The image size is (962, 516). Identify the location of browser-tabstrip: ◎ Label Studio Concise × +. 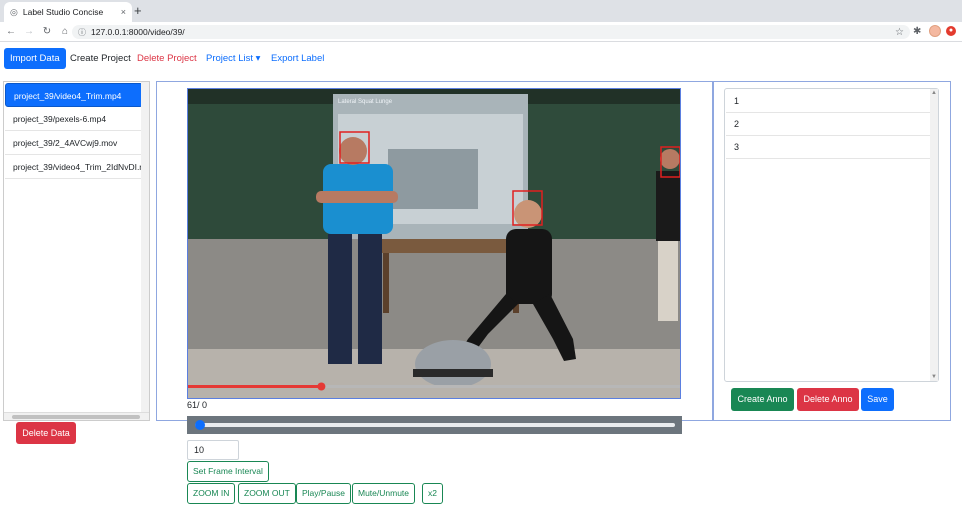
(481, 11).